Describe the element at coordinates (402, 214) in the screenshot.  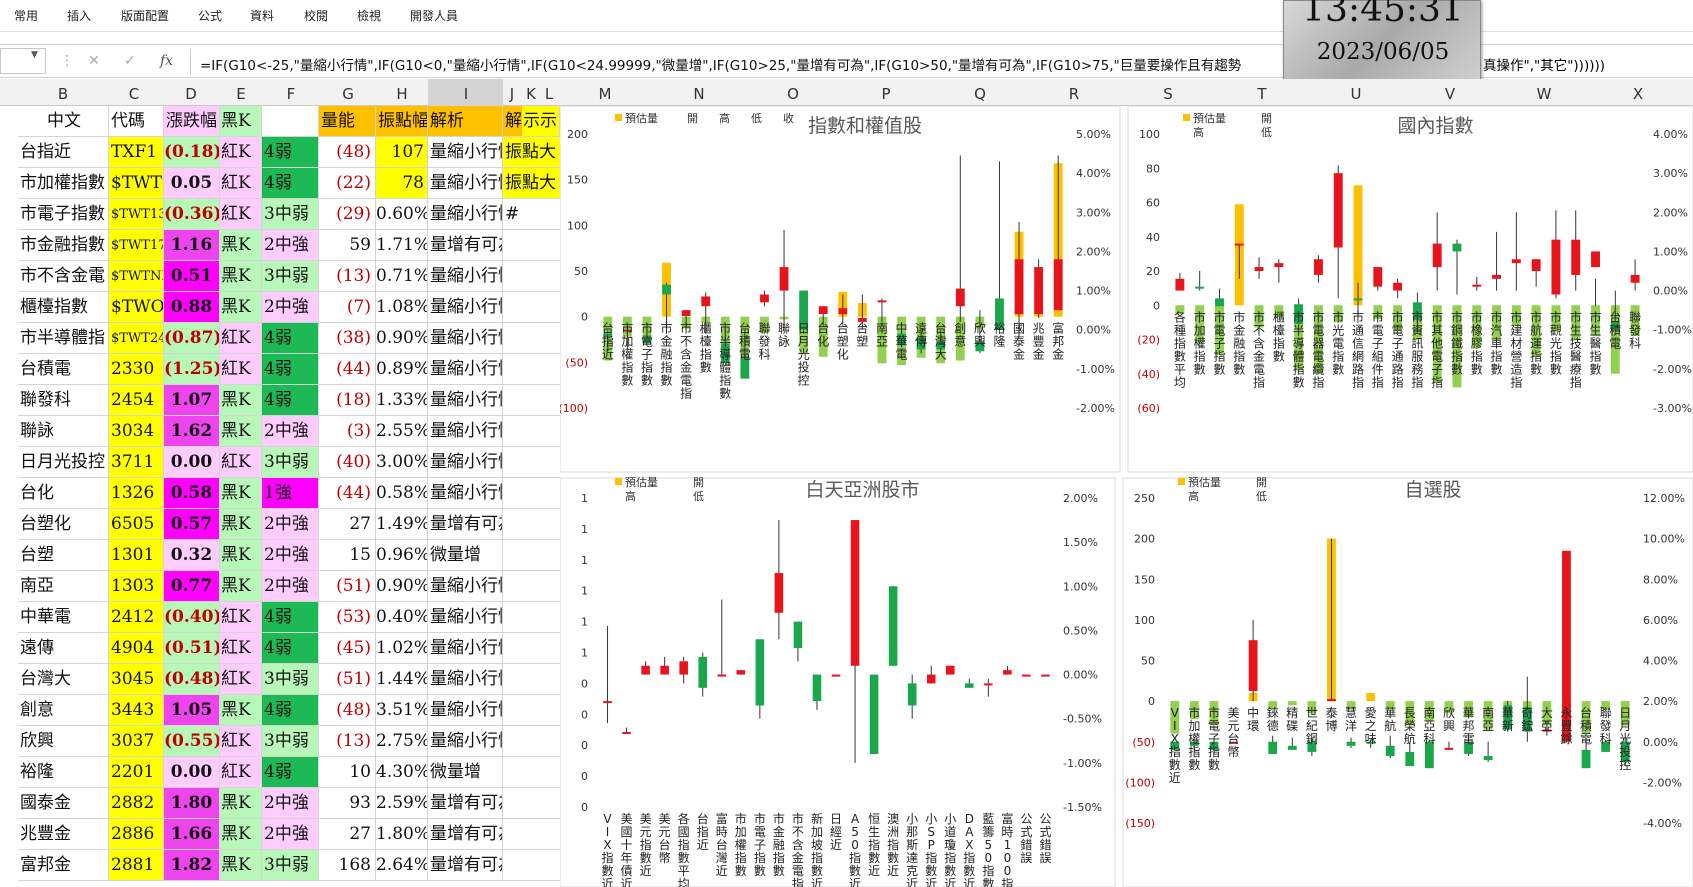
I see `cell-amplitude: 0.60%` at that location.